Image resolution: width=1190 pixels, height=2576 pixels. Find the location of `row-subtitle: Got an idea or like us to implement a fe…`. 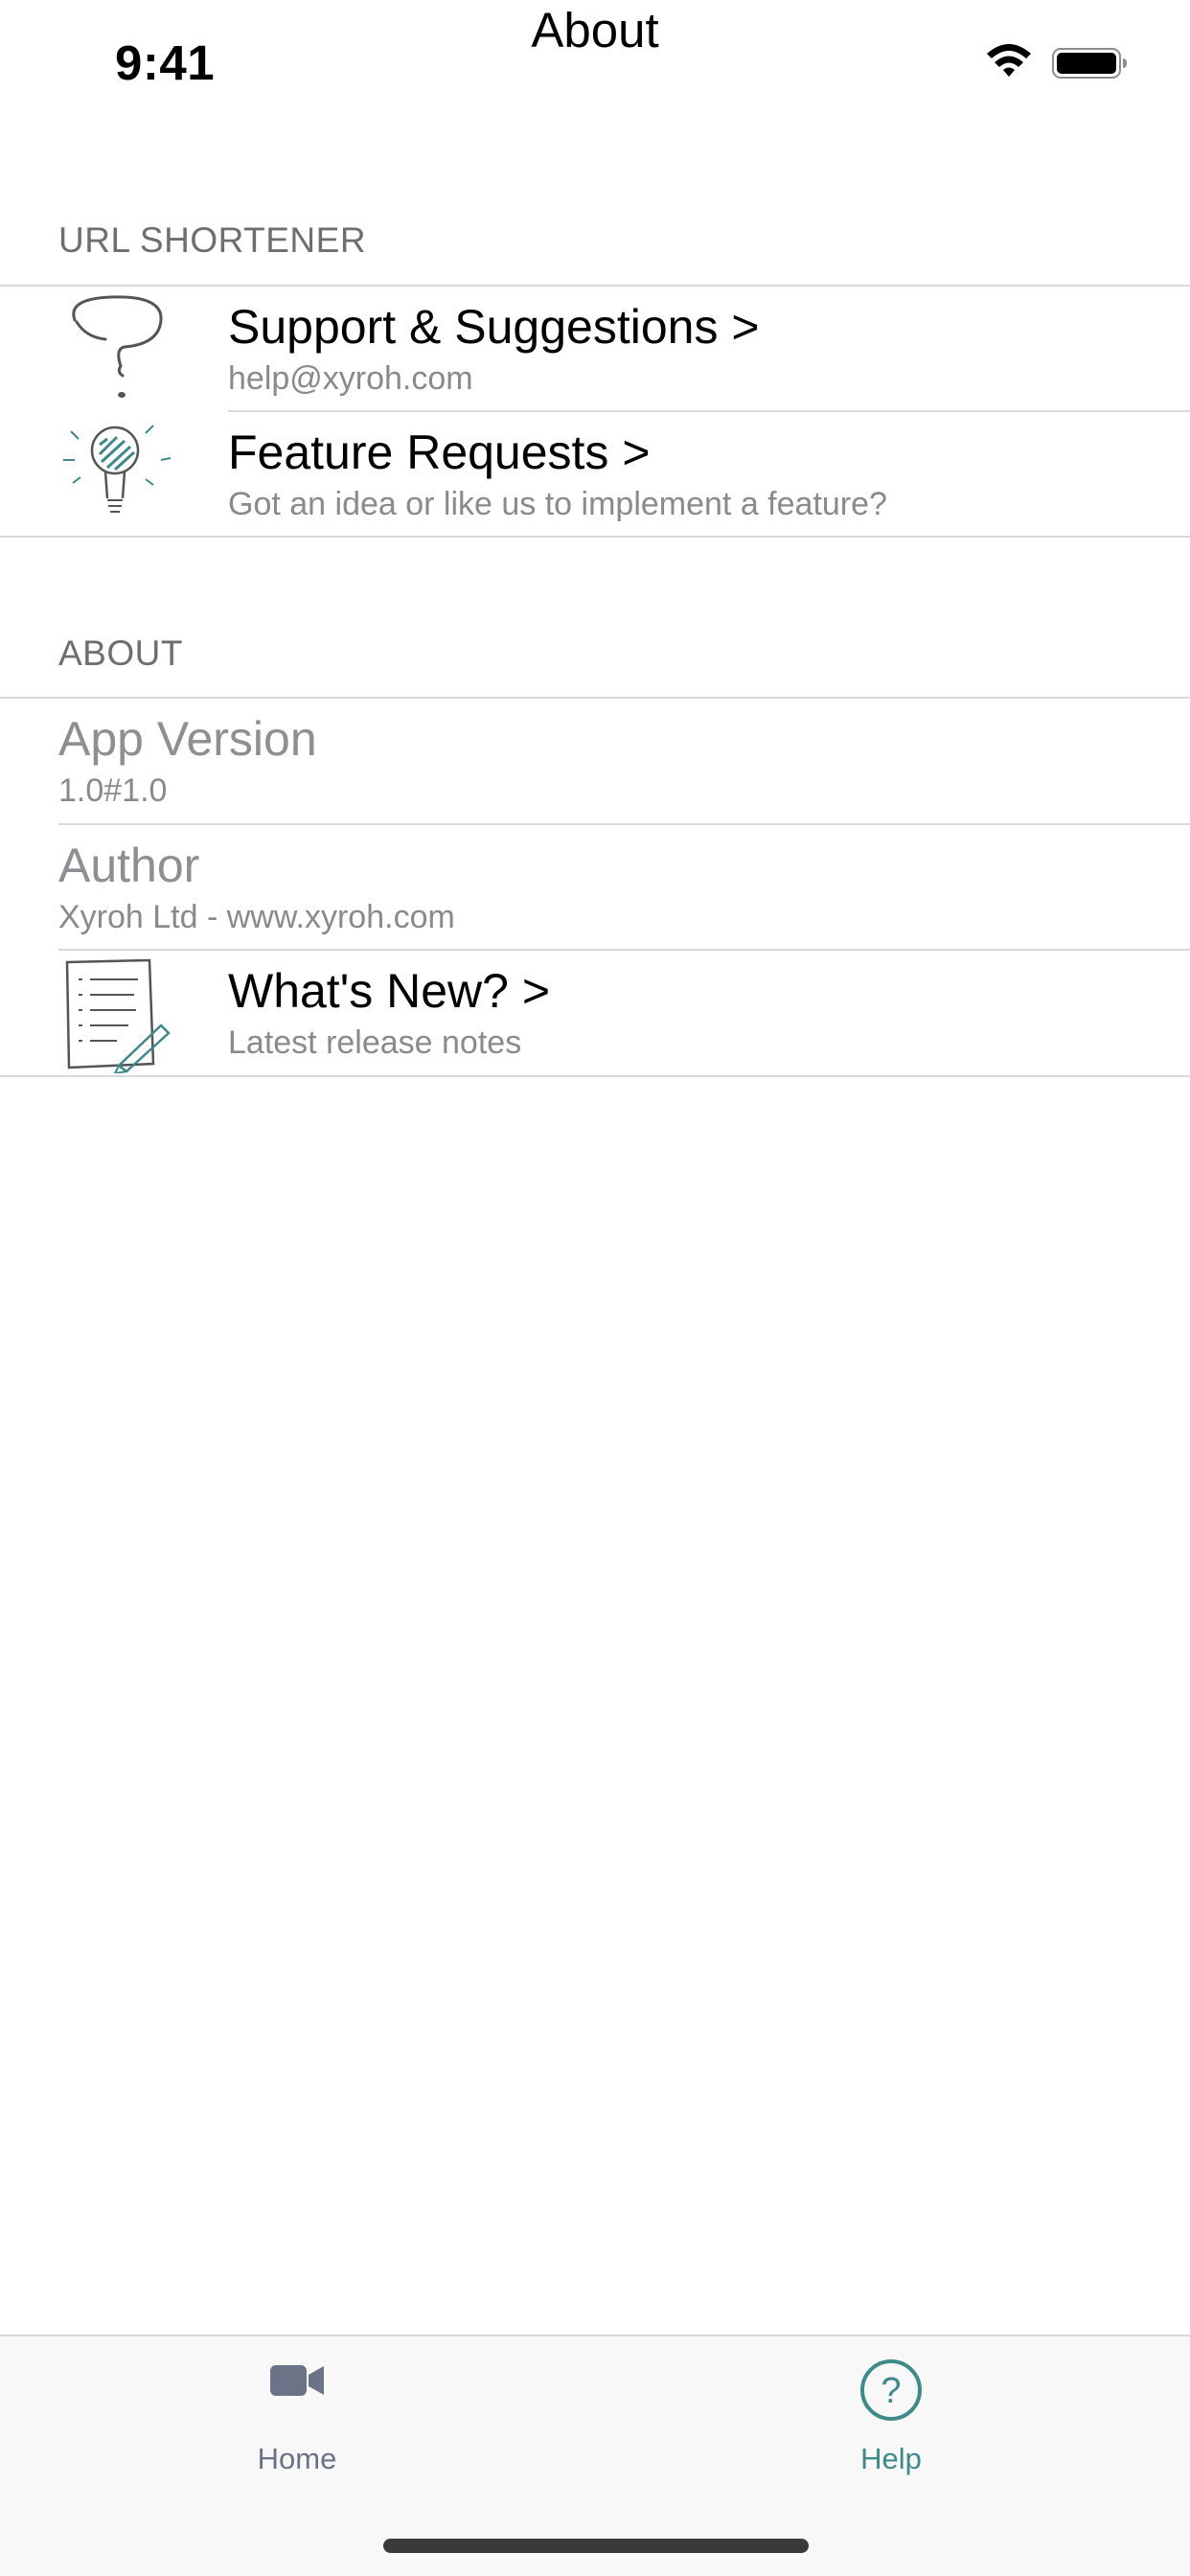

row-subtitle: Got an idea or like us to implement a fe… is located at coordinates (558, 504).